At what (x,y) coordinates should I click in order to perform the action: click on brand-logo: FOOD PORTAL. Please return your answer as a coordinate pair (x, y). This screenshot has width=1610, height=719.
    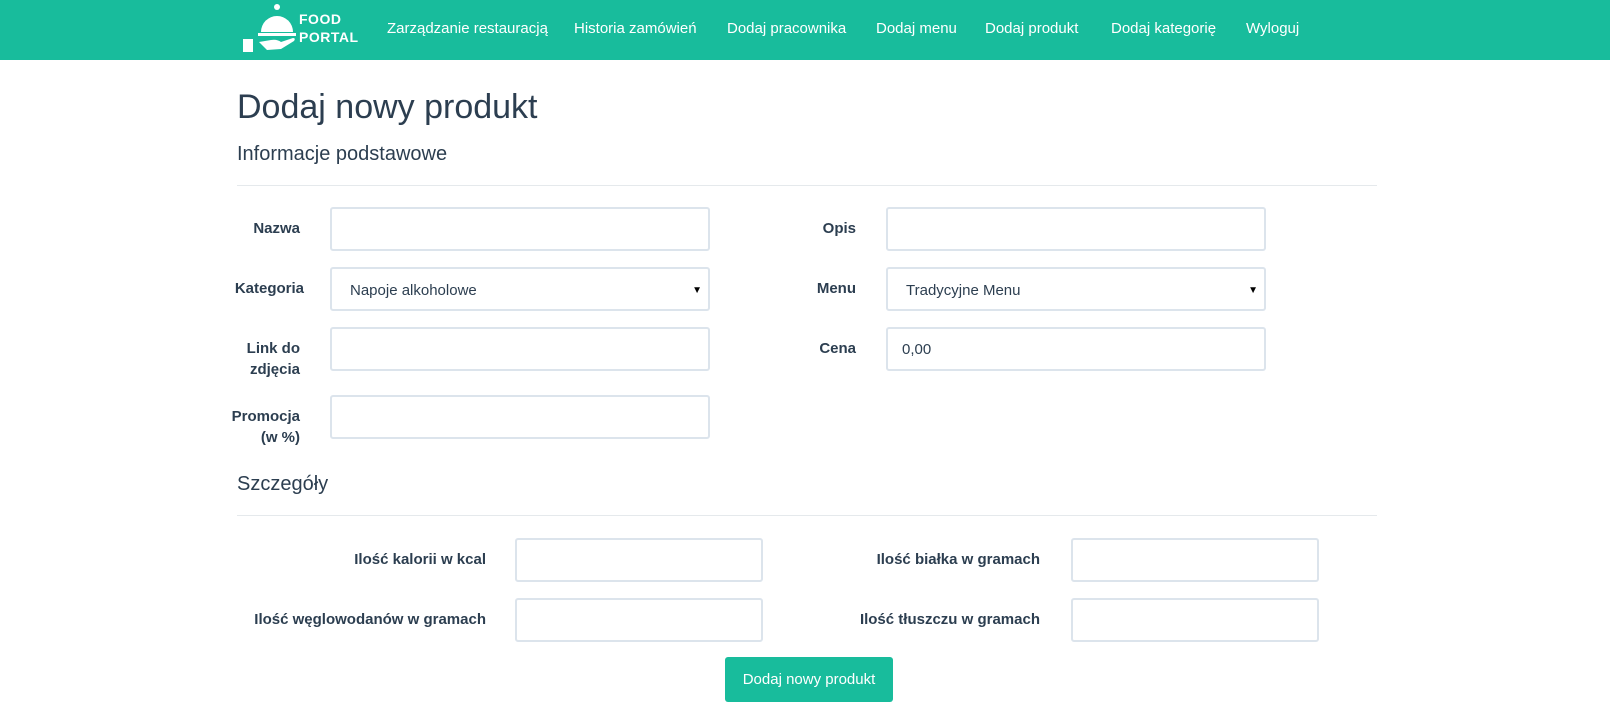
    Looking at the image, I should click on (299, 28).